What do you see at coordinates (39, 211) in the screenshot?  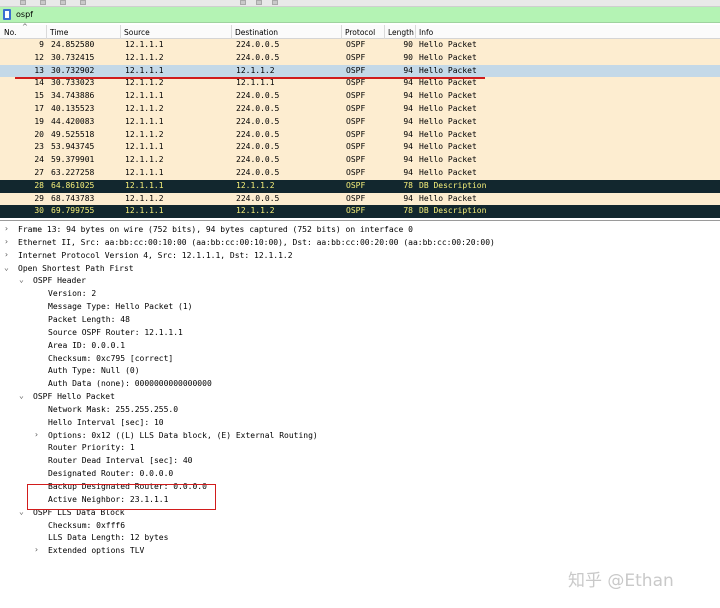 I see `packet-number: 30` at bounding box center [39, 211].